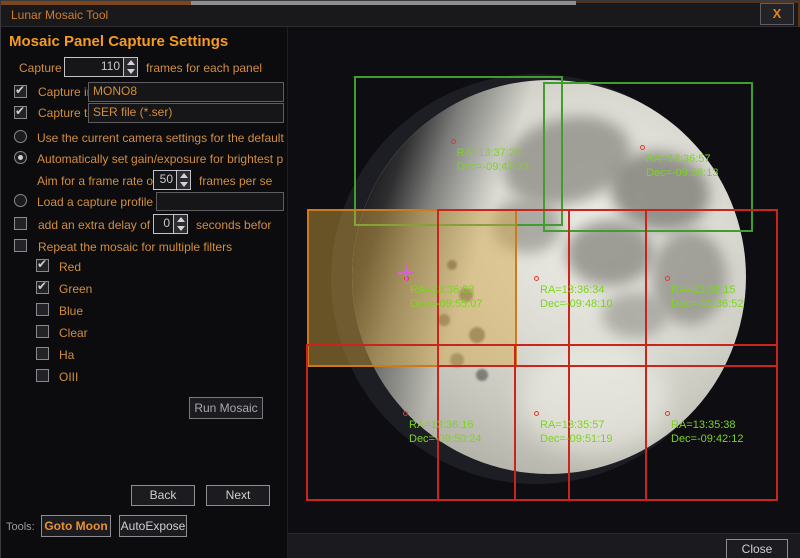 Image resolution: width=800 pixels, height=558 pixels. Describe the element at coordinates (69, 377) in the screenshot. I see `filter-label: OIII` at that location.